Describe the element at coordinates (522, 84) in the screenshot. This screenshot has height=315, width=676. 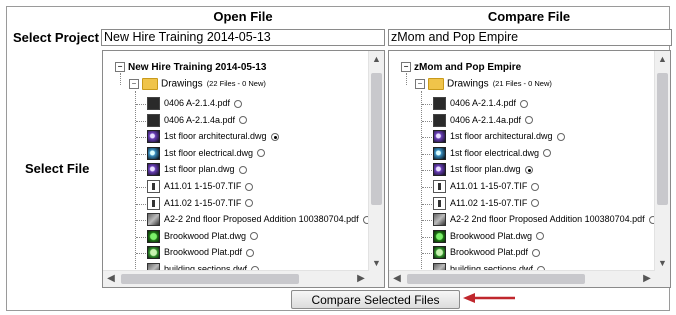
I see `folder-file-count: (21 Files - 0 New)` at that location.